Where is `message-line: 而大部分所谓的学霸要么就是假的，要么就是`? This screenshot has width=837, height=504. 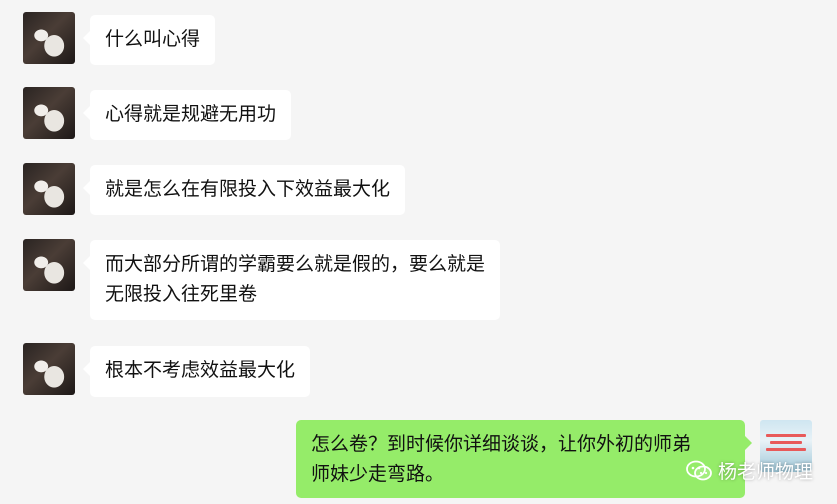 message-line: 而大部分所谓的学霸要么就是假的，要么就是 is located at coordinates (295, 264).